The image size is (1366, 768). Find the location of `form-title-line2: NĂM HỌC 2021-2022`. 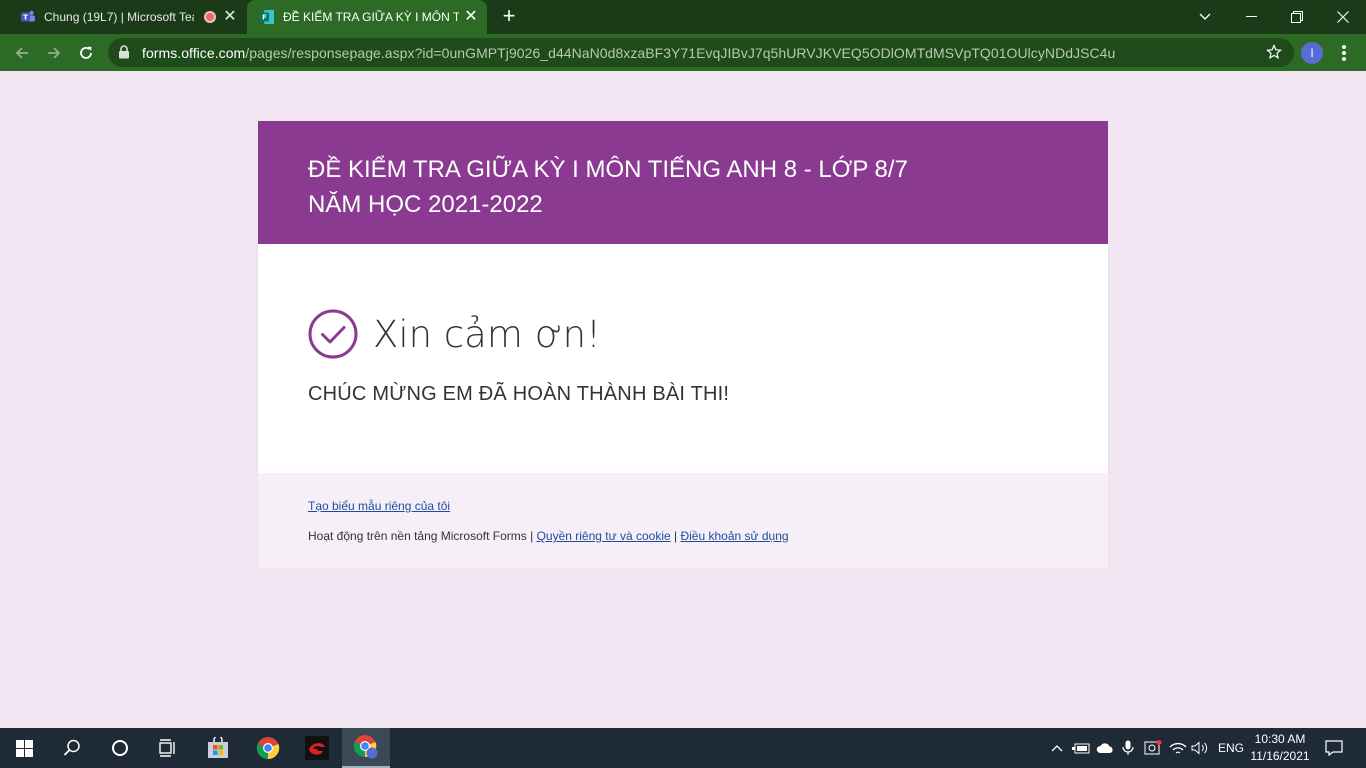

form-title-line2: NĂM HỌC 2021-2022 is located at coordinates (425, 204).